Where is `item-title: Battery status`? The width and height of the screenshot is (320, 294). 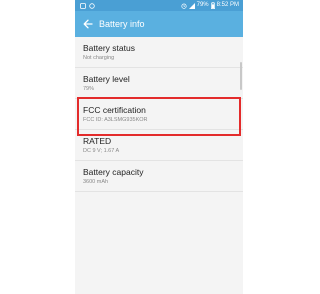
item-title: Battery status is located at coordinates (109, 48).